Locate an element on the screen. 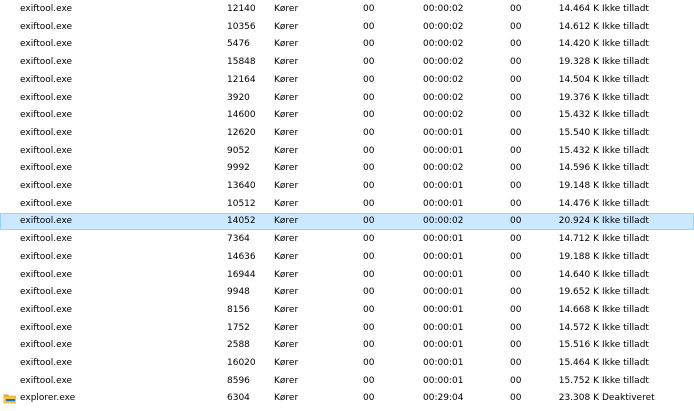 This screenshot has height=411, width=694. cpu-time-cell: 00:29:04 is located at coordinates (443, 398).